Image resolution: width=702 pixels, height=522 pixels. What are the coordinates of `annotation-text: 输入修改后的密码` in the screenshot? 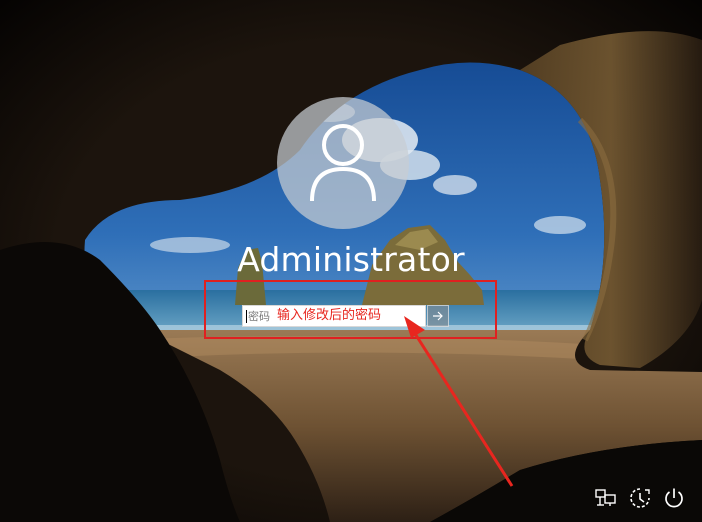 It's located at (329, 315).